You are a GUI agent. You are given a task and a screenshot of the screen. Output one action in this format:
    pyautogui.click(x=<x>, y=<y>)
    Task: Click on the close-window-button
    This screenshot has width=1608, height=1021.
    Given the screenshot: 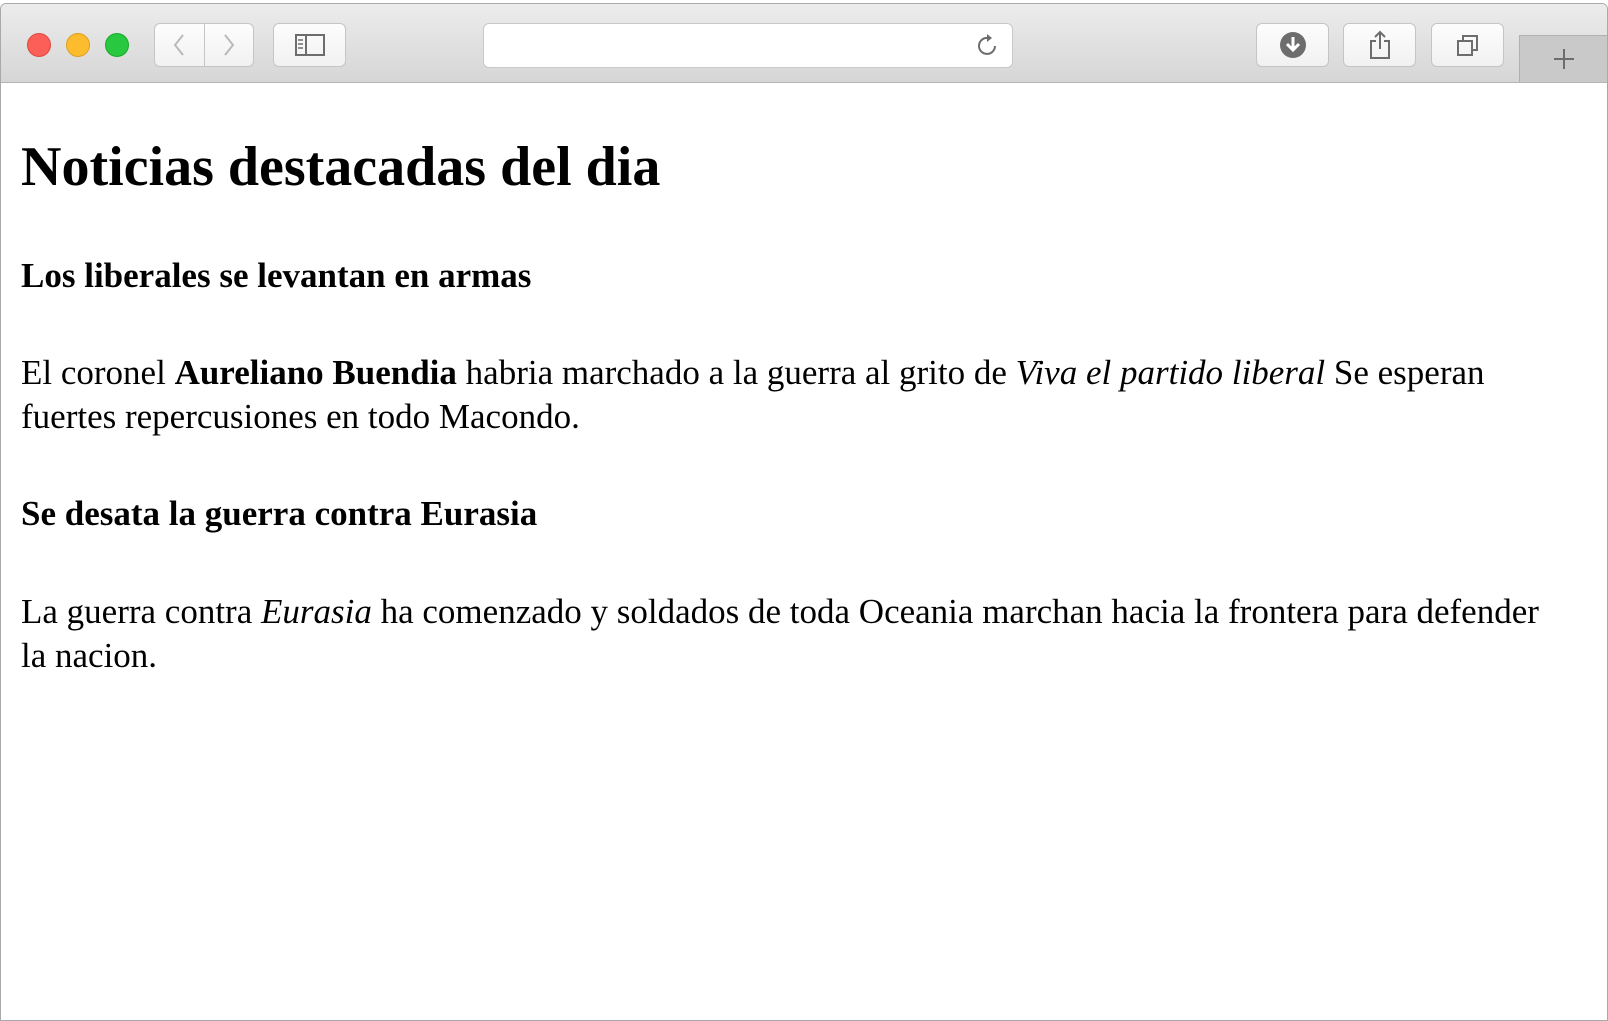 What is the action you would take?
    pyautogui.click(x=39, y=45)
    